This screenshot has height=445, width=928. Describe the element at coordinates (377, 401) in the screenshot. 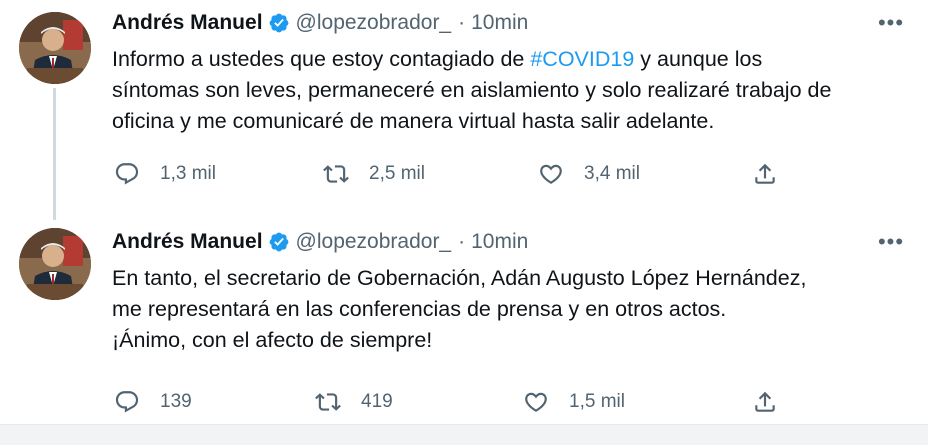

I see `retweet-count: 419` at that location.